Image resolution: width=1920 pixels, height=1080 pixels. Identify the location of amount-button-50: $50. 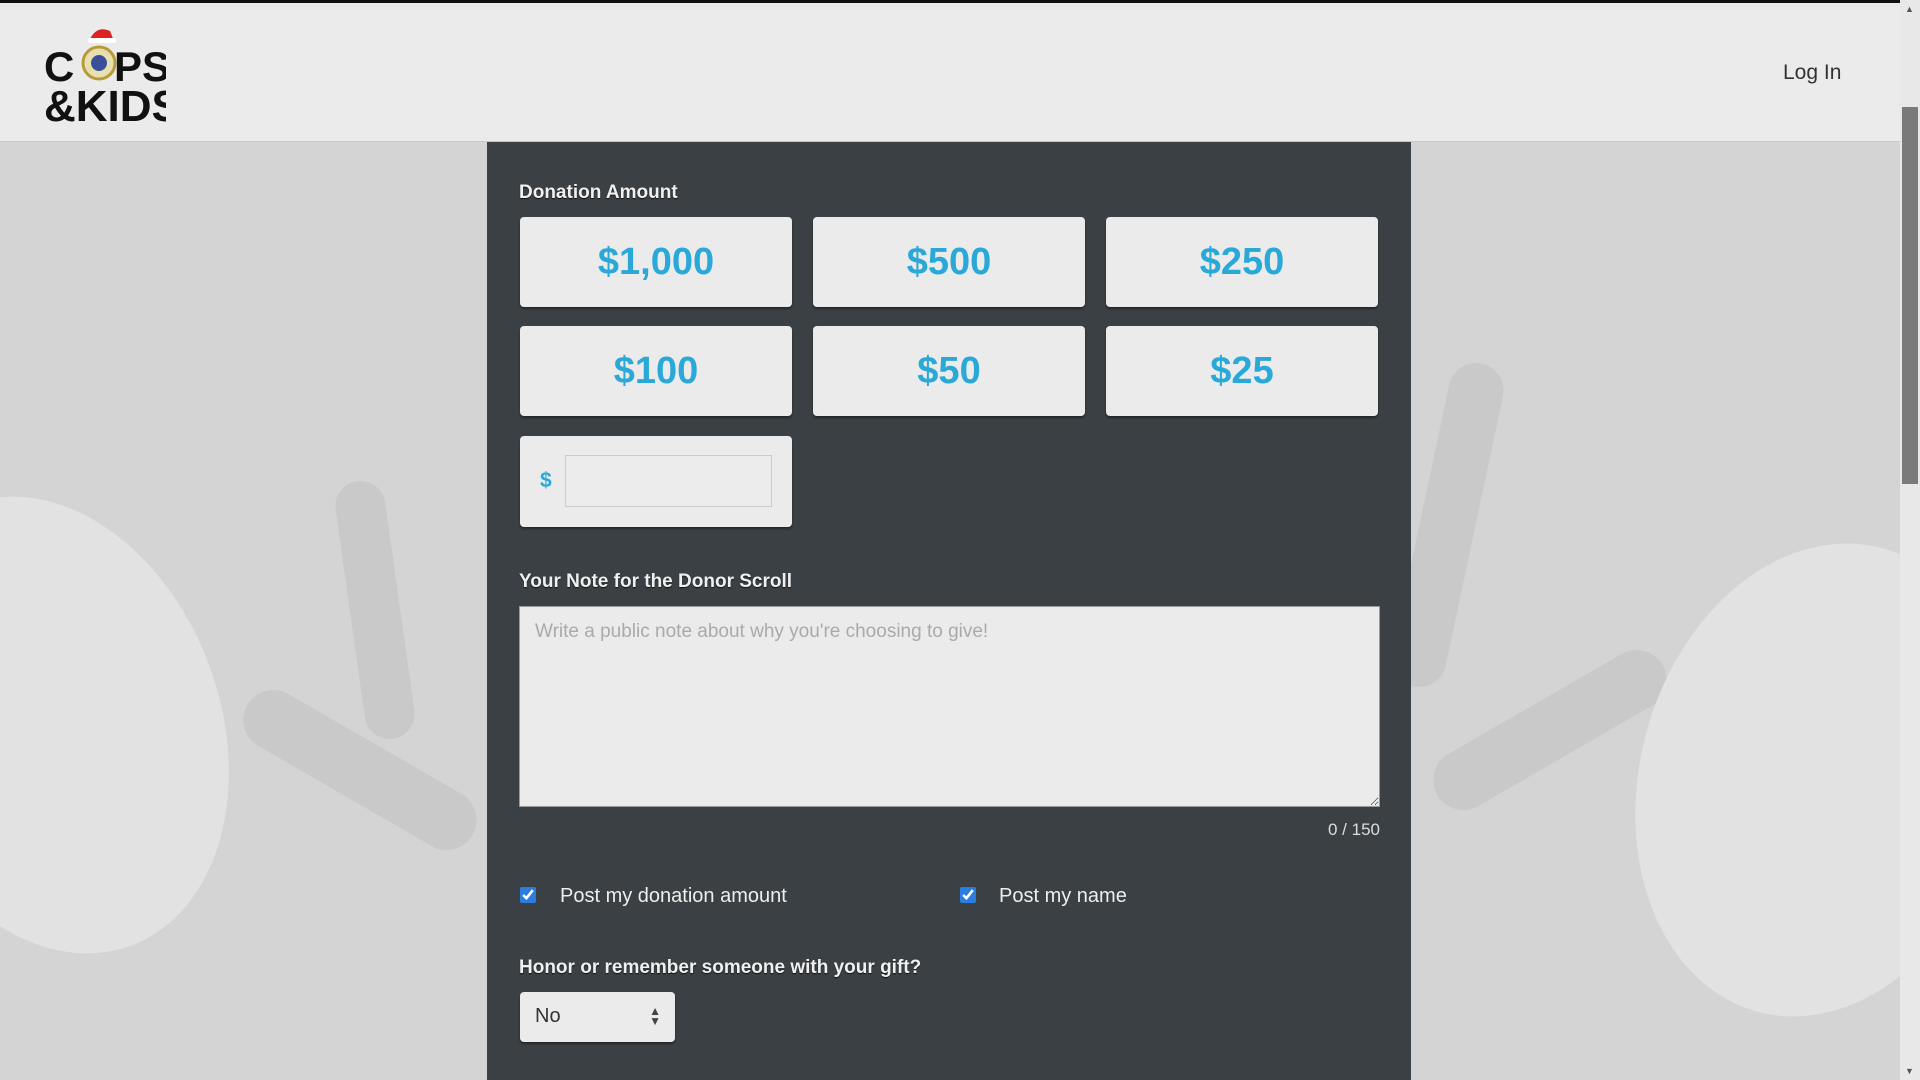
(949, 371).